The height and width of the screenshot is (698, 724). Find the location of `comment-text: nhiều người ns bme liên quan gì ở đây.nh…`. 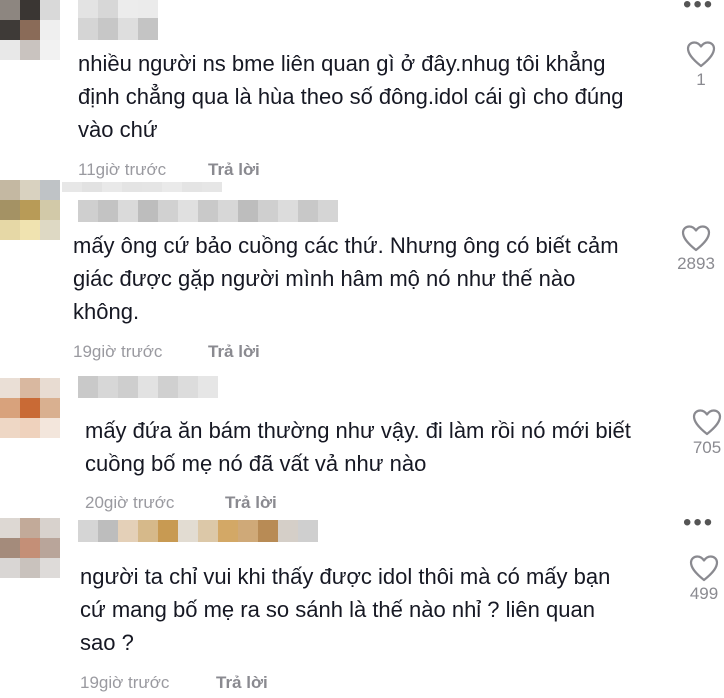

comment-text: nhiều người ns bme liên quan gì ở đây.nh… is located at coordinates (351, 96).